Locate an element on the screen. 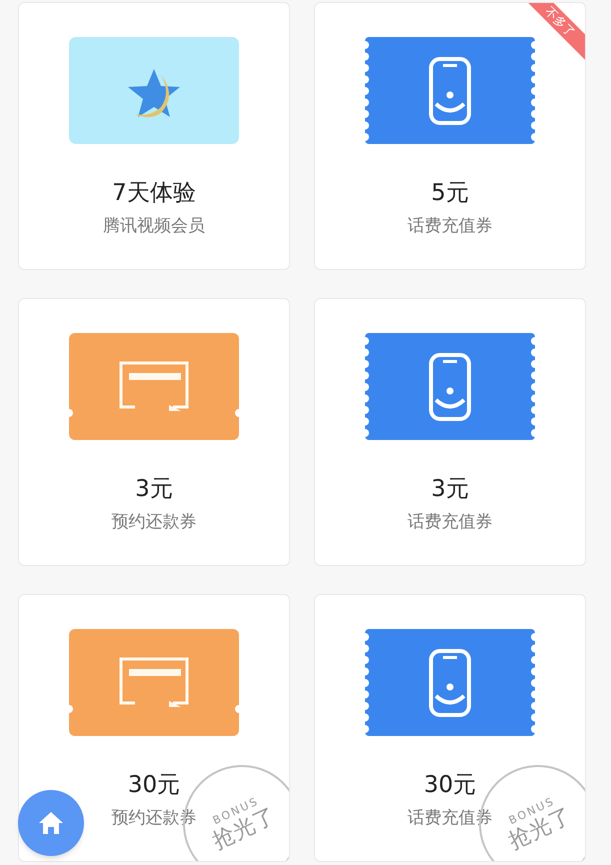  coupon-card: 3元 预约还款券 is located at coordinates (154, 432).